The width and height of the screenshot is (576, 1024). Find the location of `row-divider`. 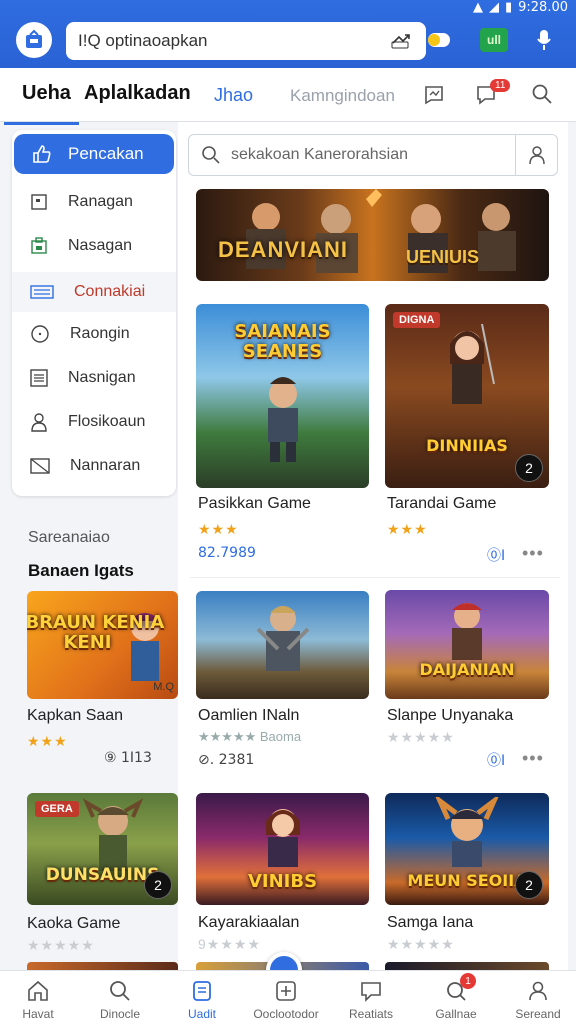

row-divider is located at coordinates (375, 577).